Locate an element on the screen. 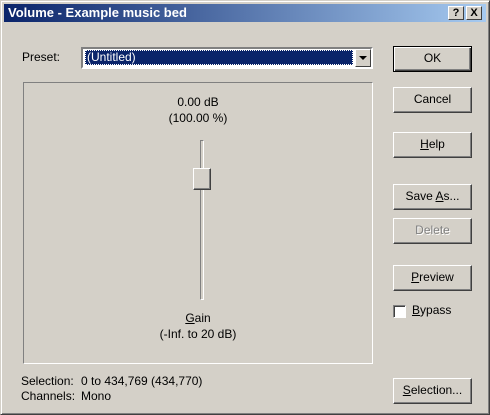  channels-value: Mono is located at coordinates (96, 396).